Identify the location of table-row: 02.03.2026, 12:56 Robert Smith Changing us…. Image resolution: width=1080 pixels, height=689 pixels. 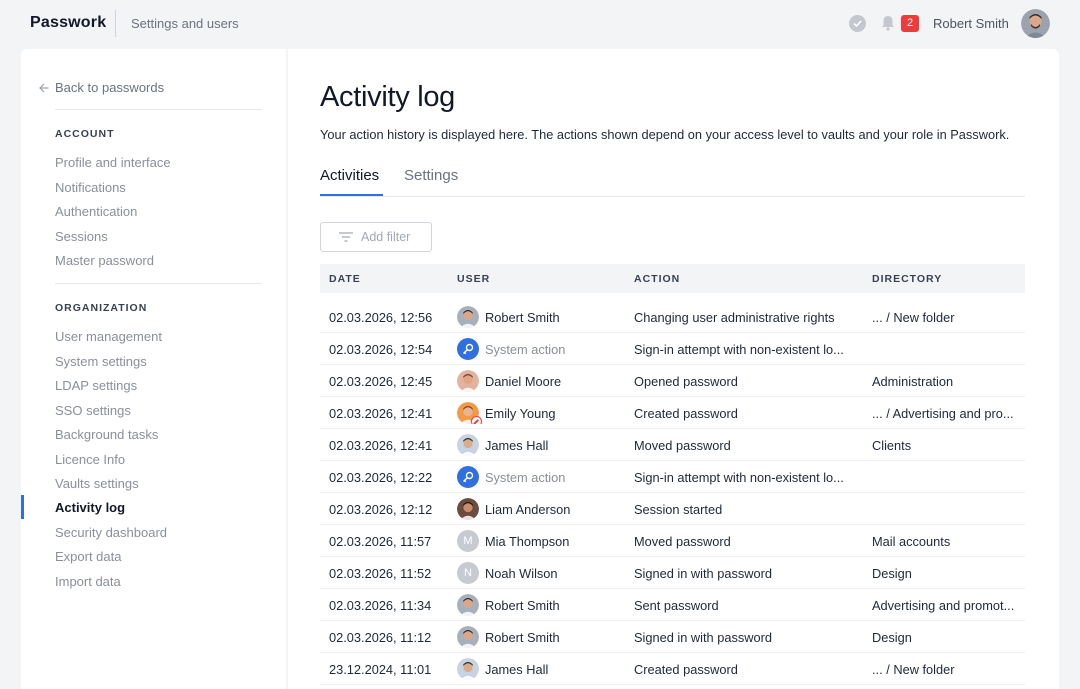
(672, 317).